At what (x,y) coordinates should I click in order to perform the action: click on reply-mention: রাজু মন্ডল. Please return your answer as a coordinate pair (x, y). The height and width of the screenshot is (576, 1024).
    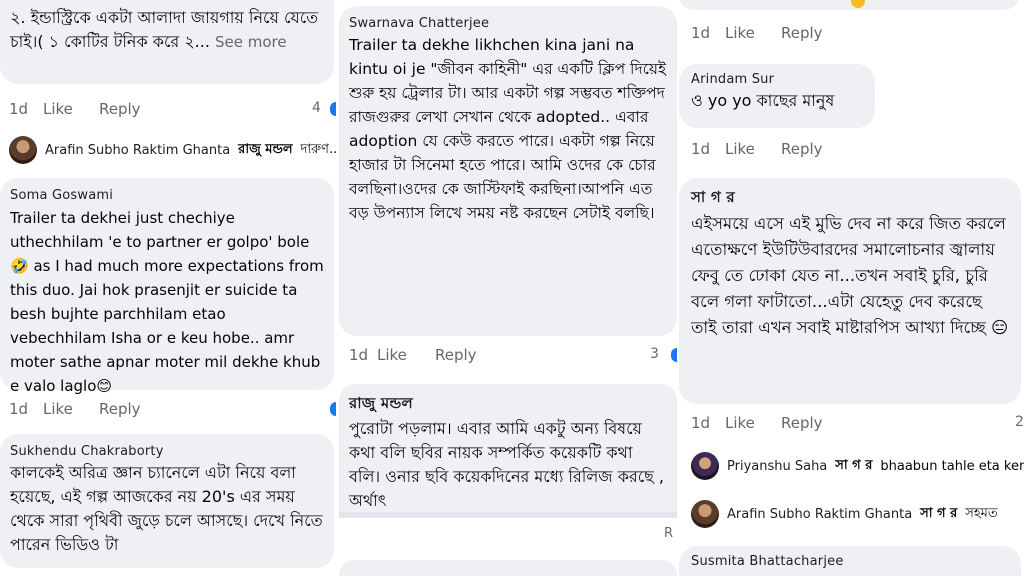
    Looking at the image, I should click on (265, 150).